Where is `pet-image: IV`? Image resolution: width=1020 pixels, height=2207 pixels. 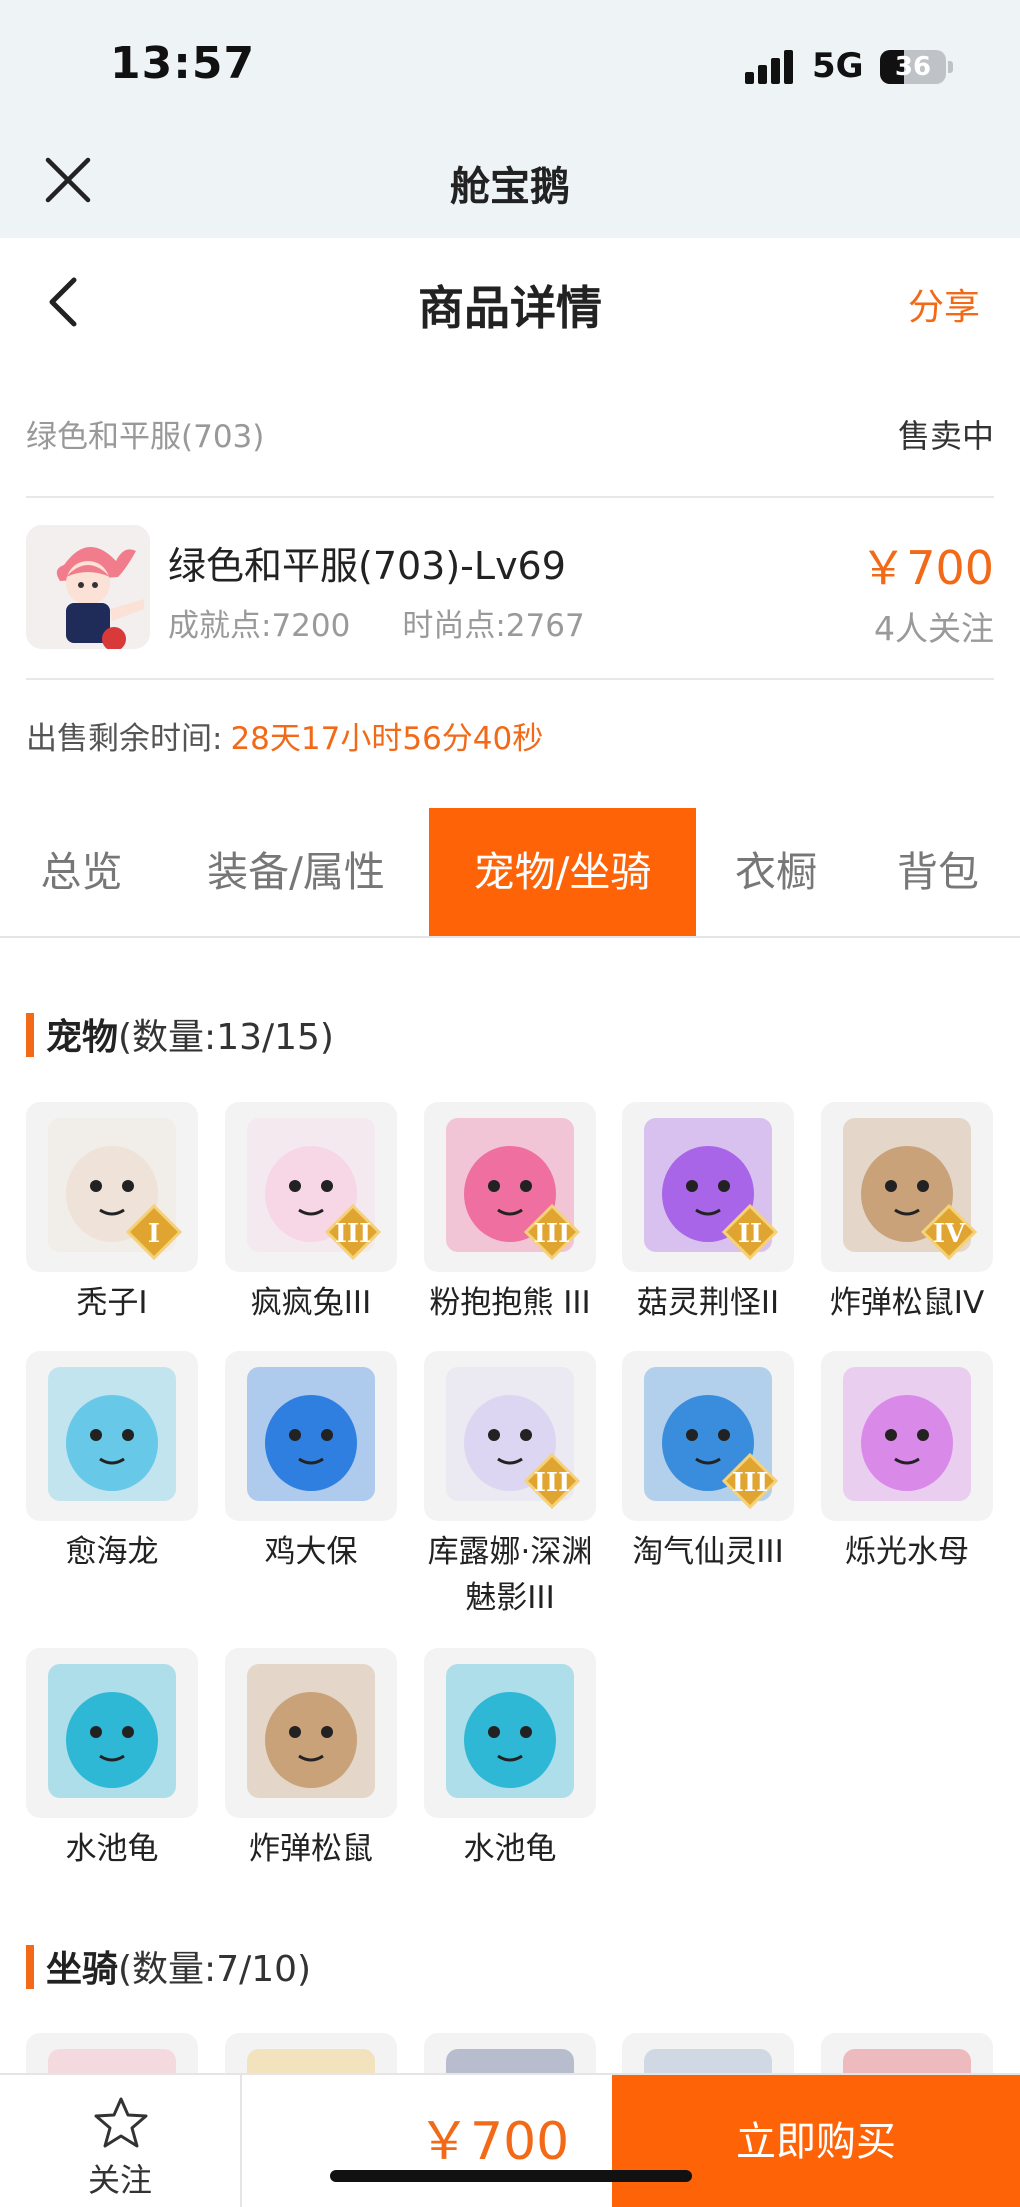 pet-image: IV is located at coordinates (907, 1187).